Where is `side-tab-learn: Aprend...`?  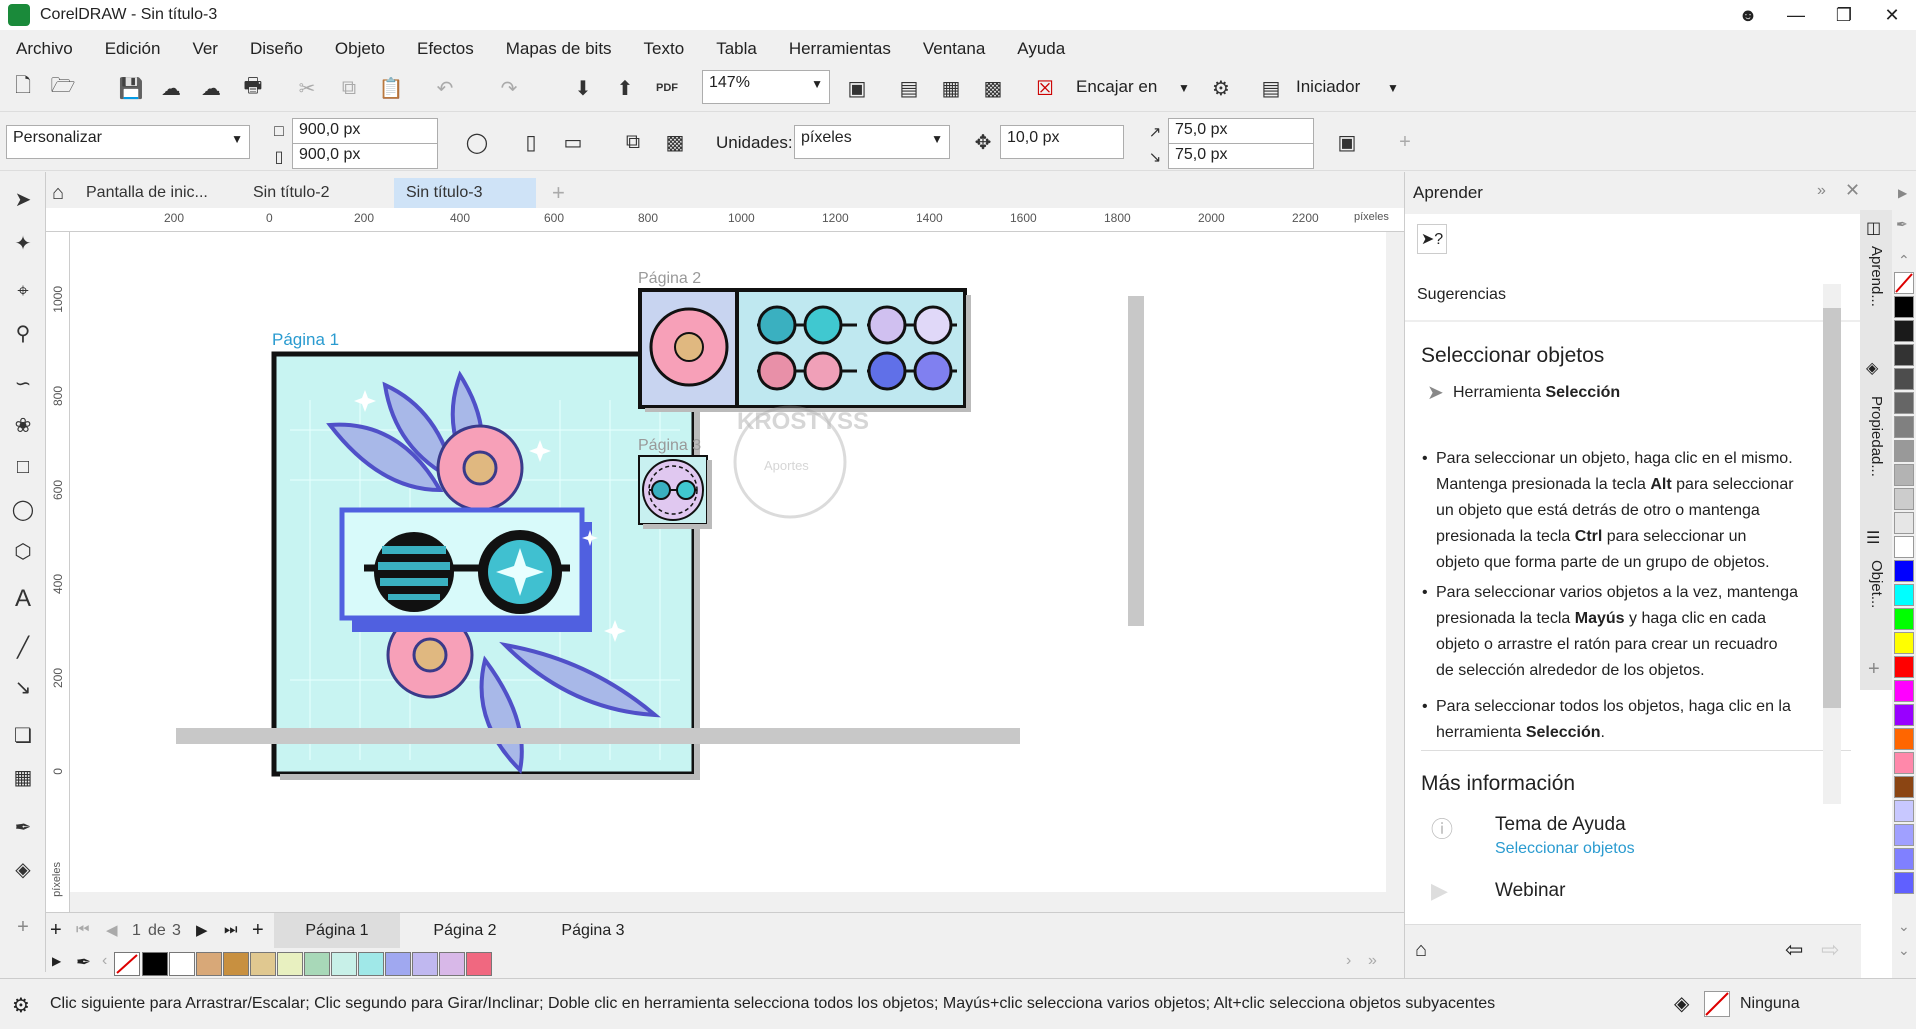 side-tab-learn: Aprend... is located at coordinates (1876, 276).